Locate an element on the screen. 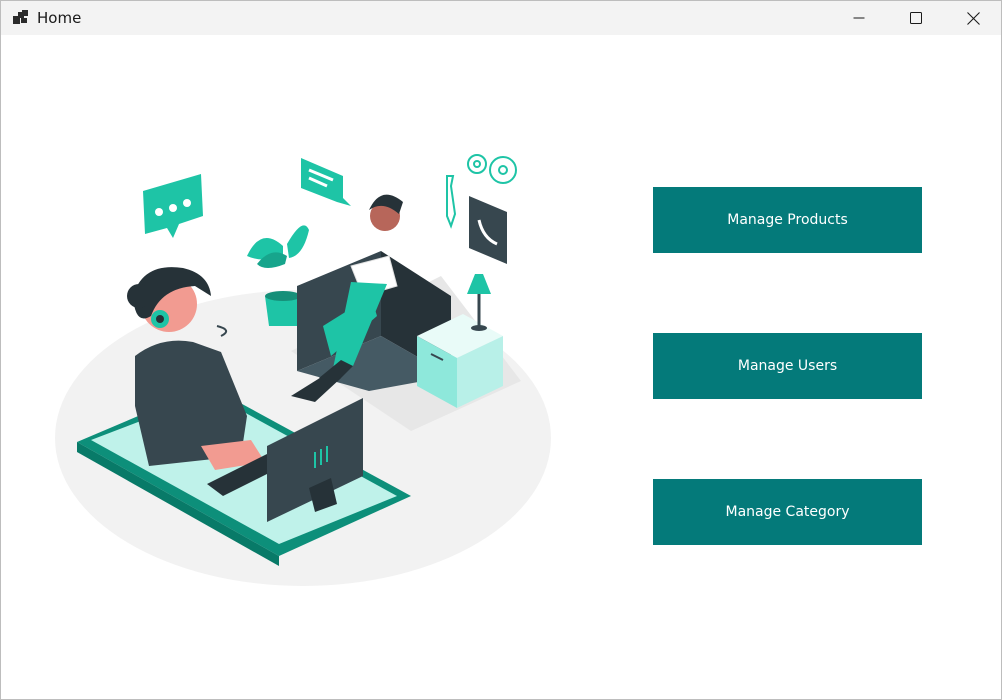  message-icon is located at coordinates (326, 182).